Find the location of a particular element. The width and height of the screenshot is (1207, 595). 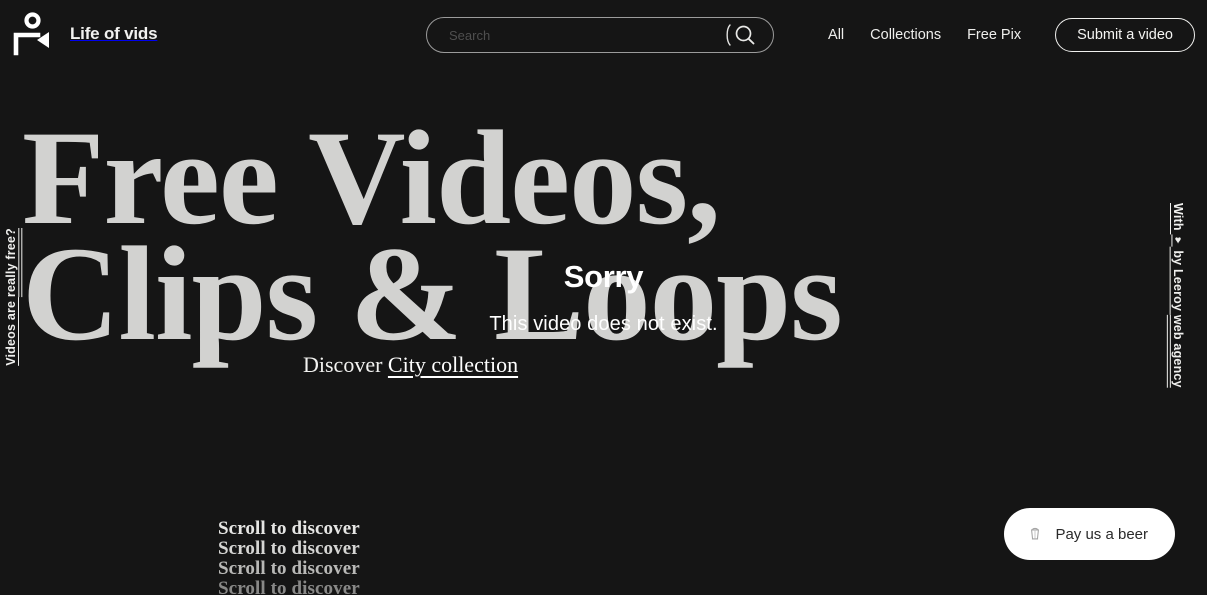

search-bar is located at coordinates (600, 35).